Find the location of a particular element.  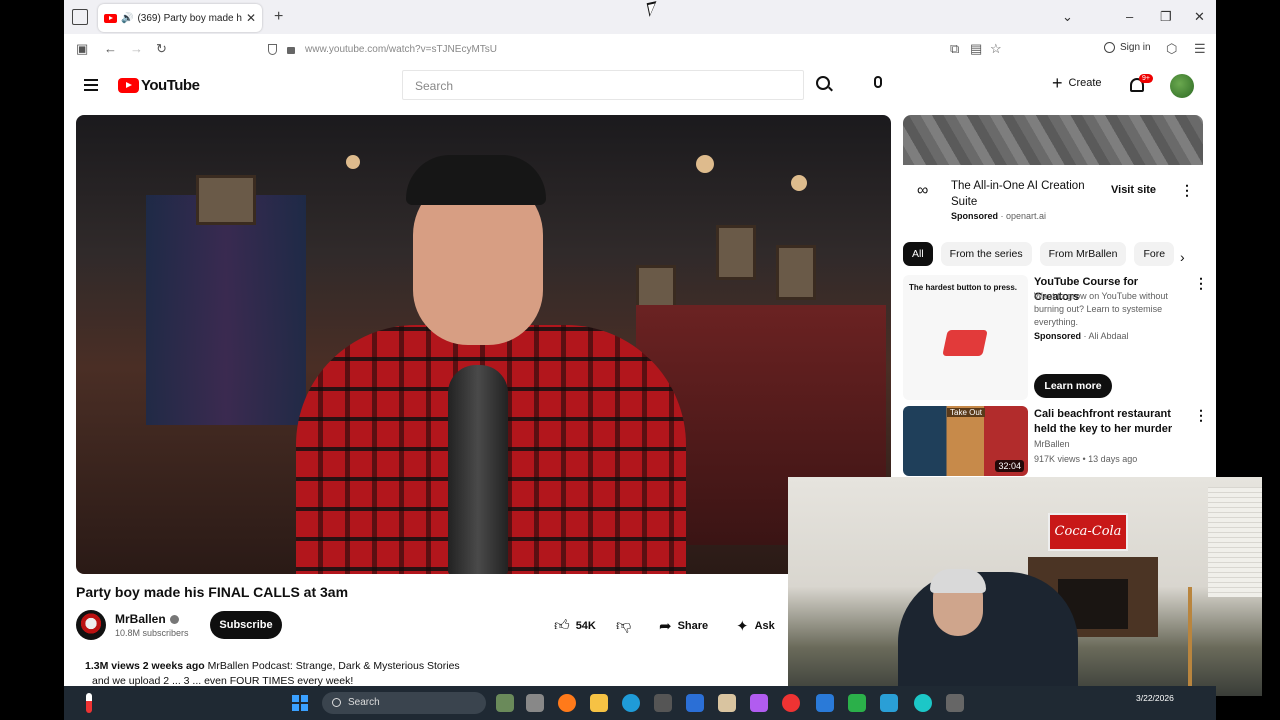

lock-icon is located at coordinates (291, 50).